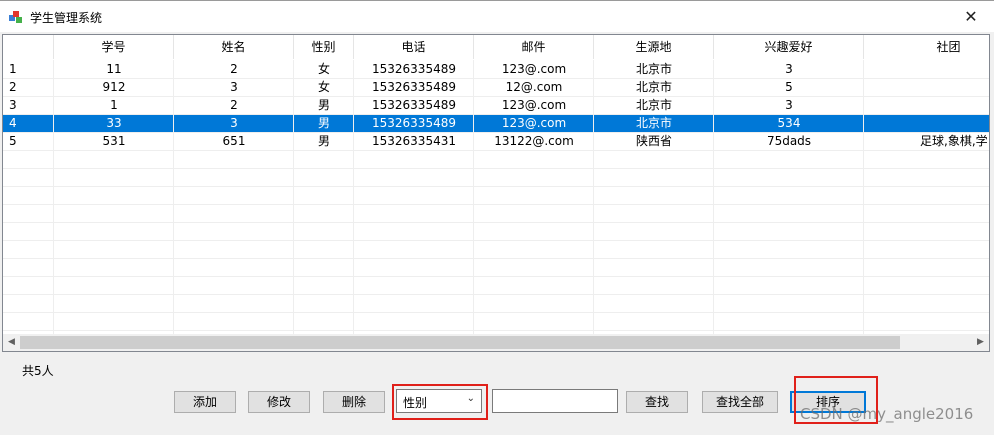  Describe the element at coordinates (555, 401) in the screenshot. I see `search-input` at that location.